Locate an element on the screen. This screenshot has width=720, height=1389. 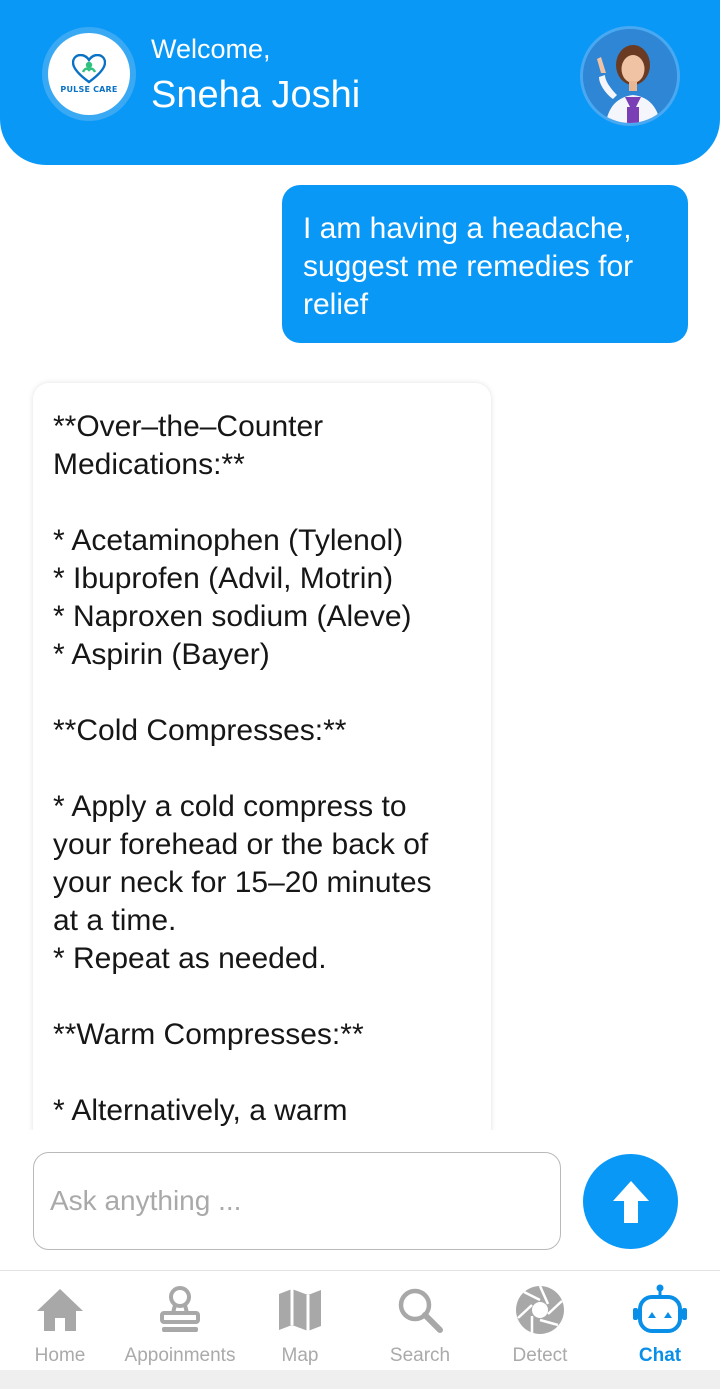
bot-message-line: * Acetaminophen (Tylenol) is located at coordinates (228, 540).